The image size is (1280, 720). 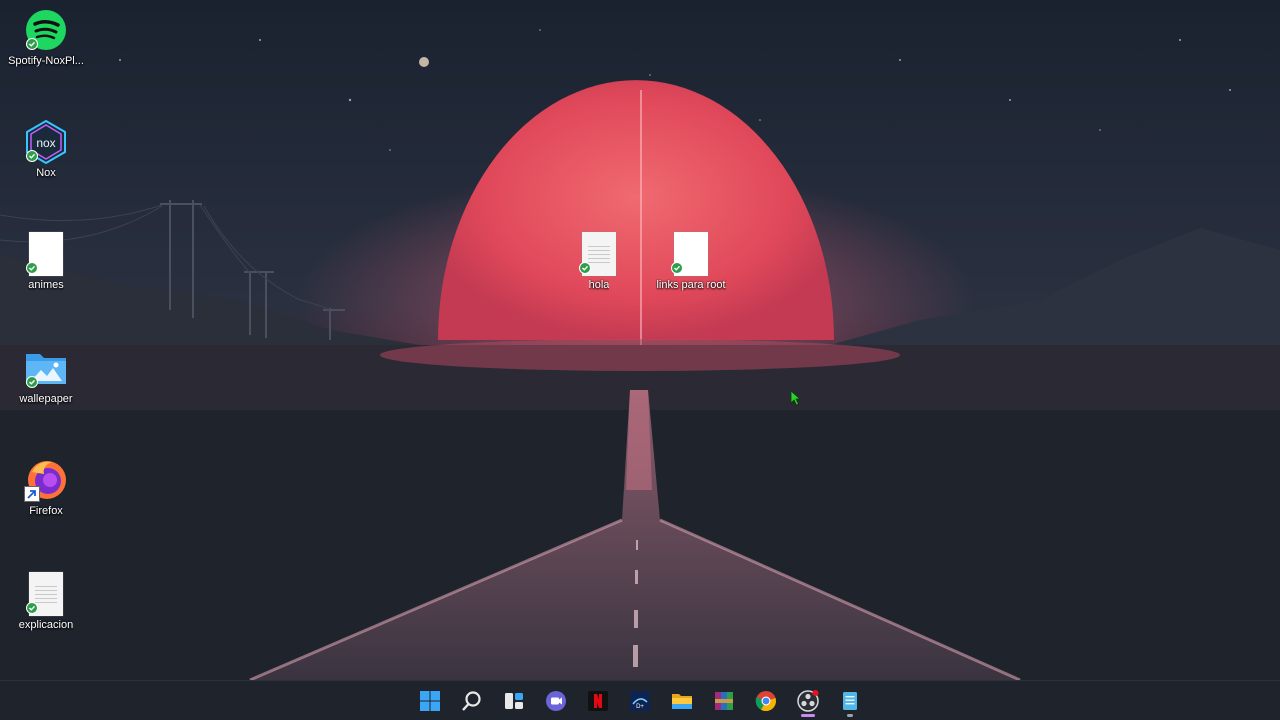 I want to click on desktop-icon-label: wallepaper, so click(x=46, y=399).